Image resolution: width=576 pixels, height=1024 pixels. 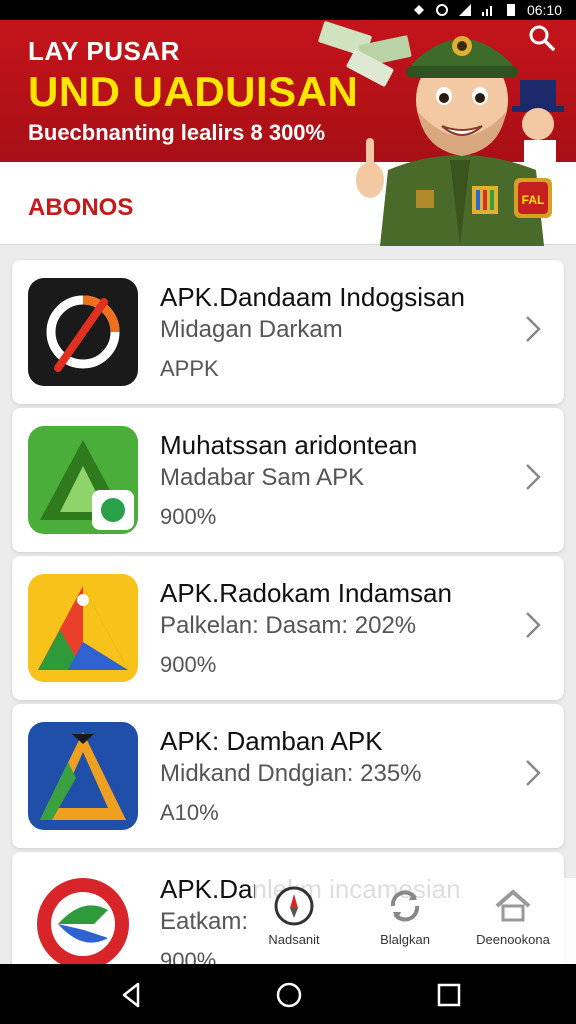 I want to click on app-meta: A10%, so click(x=189, y=812).